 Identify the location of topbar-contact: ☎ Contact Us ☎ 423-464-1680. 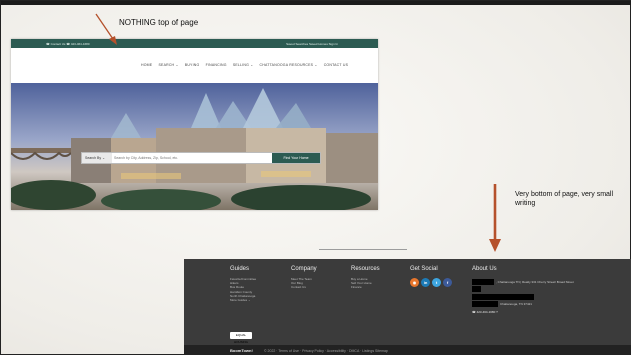
(68, 44).